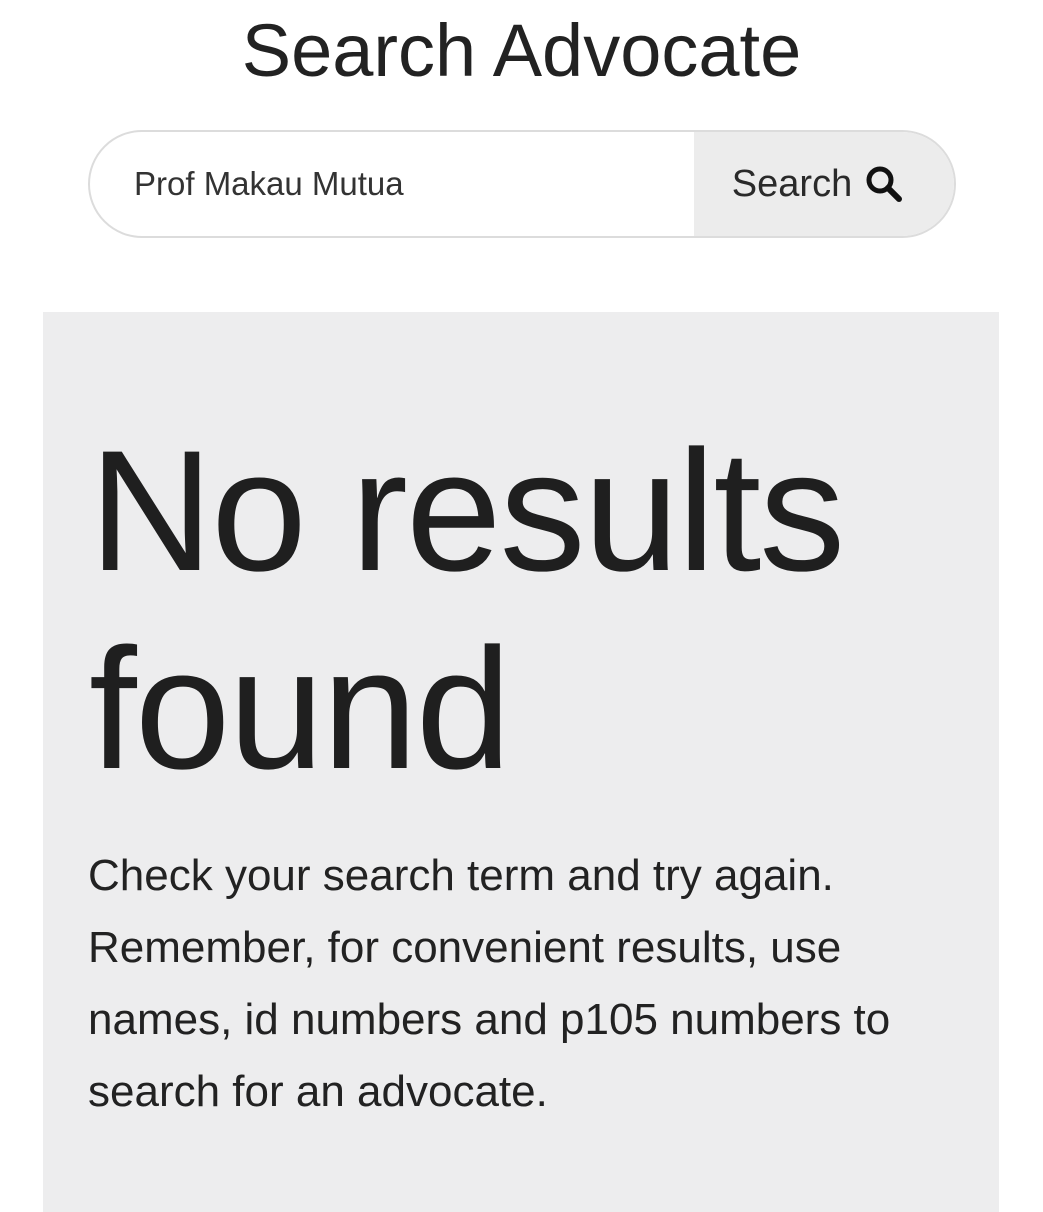 Image resolution: width=1043 pixels, height=1212 pixels. What do you see at coordinates (884, 184) in the screenshot?
I see `search-icon` at bounding box center [884, 184].